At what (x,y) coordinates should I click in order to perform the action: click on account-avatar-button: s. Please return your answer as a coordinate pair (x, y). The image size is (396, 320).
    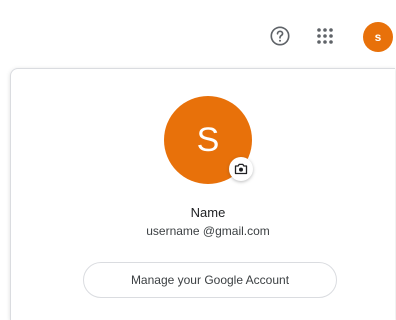
    Looking at the image, I should click on (378, 37).